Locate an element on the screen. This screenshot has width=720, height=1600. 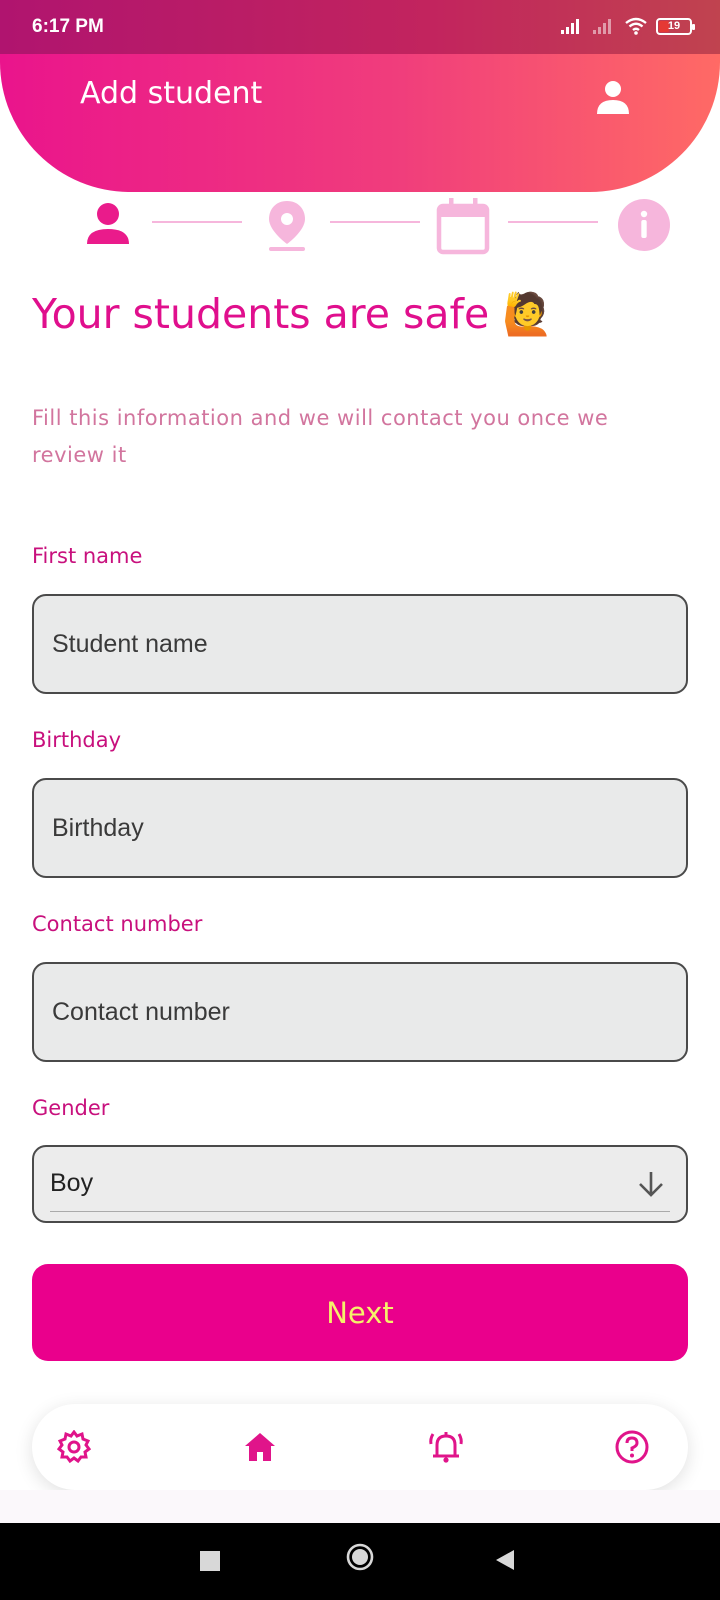
settings-gear-icon is located at coordinates (74, 1447).